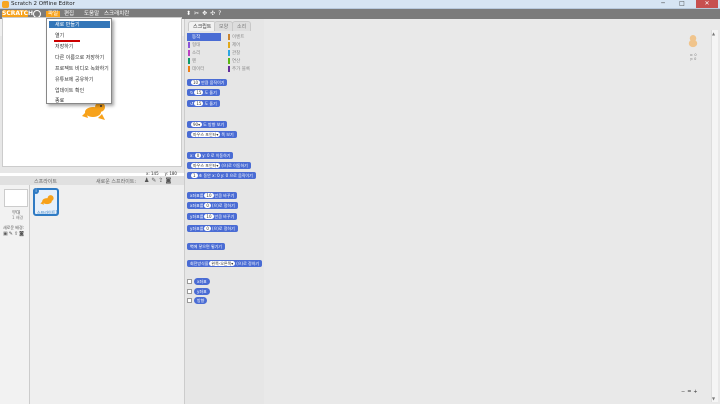  What do you see at coordinates (59, 35) in the screenshot?
I see `menu-open: 열기` at bounding box center [59, 35].